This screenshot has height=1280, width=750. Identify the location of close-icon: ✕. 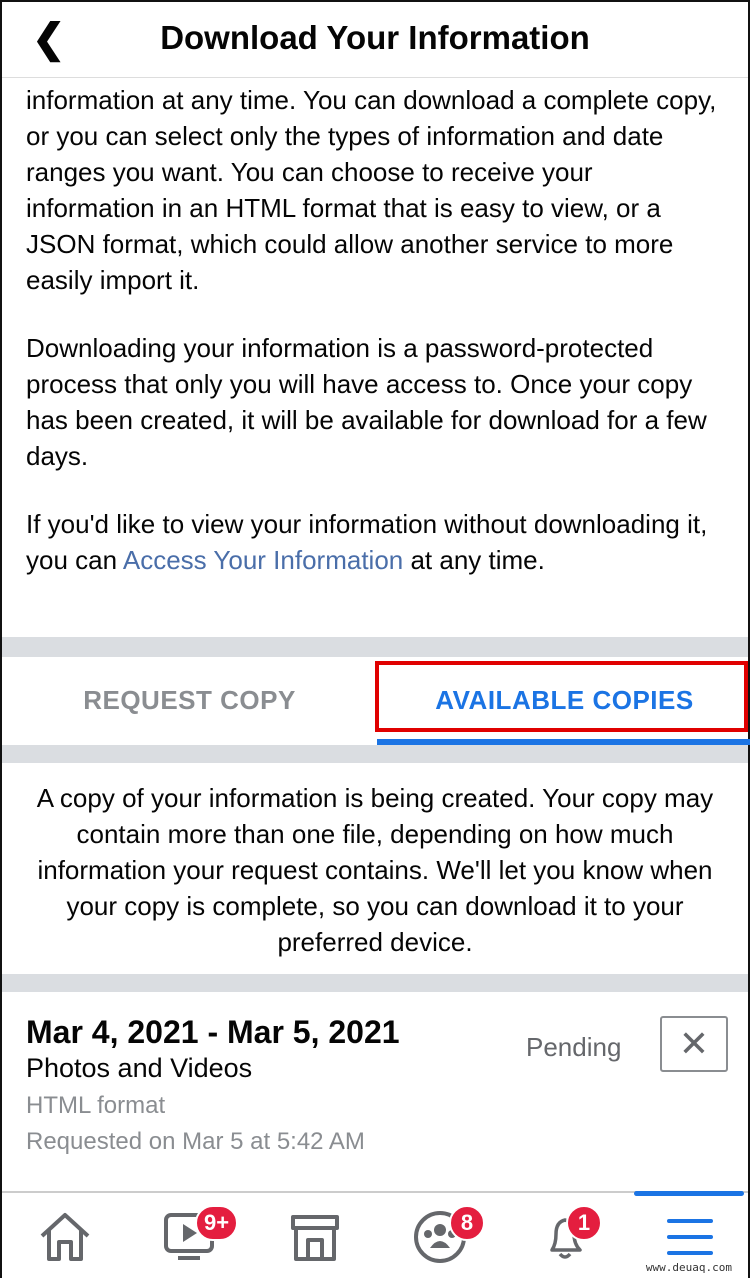
(694, 1043).